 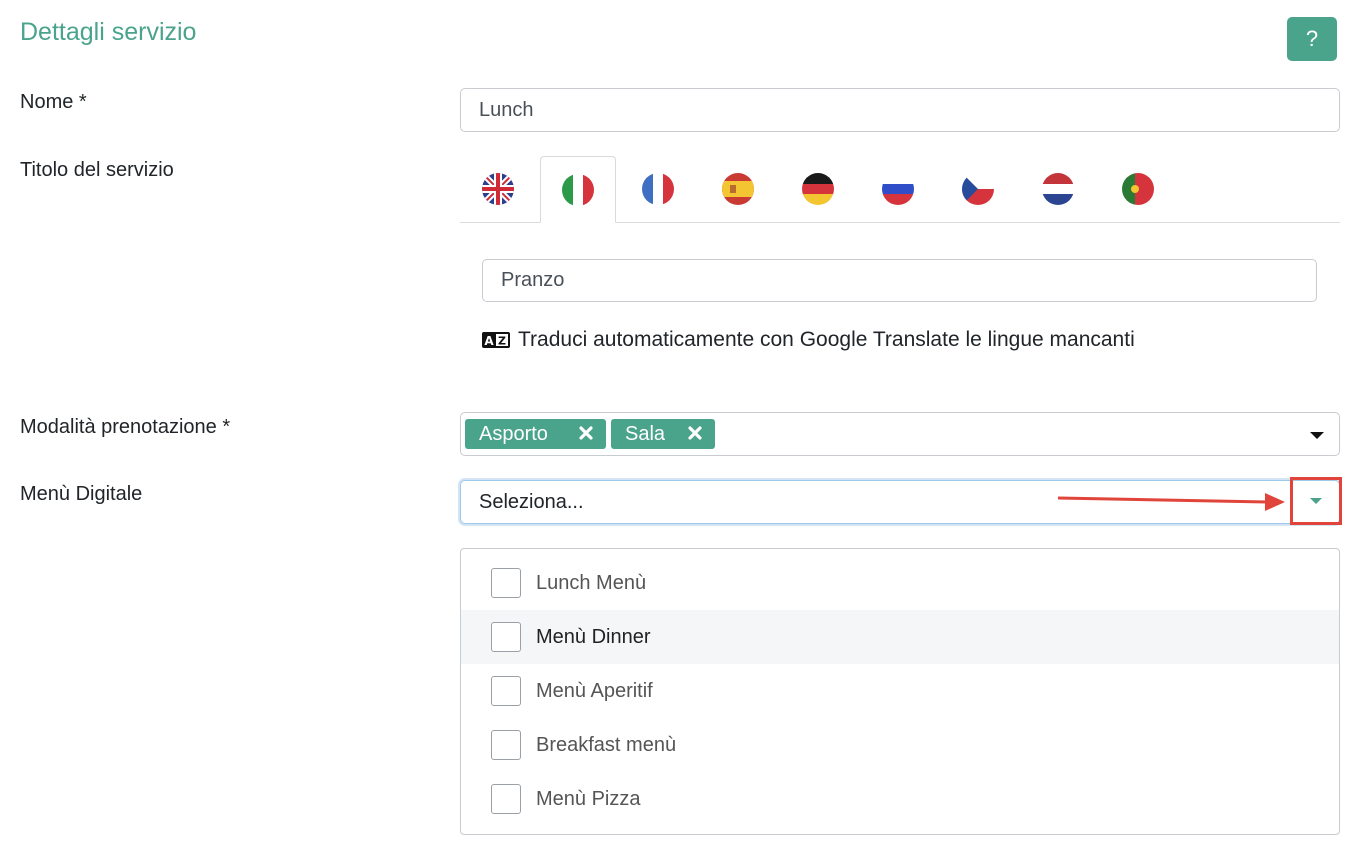 I want to click on tag-sala: Sala, so click(x=663, y=434).